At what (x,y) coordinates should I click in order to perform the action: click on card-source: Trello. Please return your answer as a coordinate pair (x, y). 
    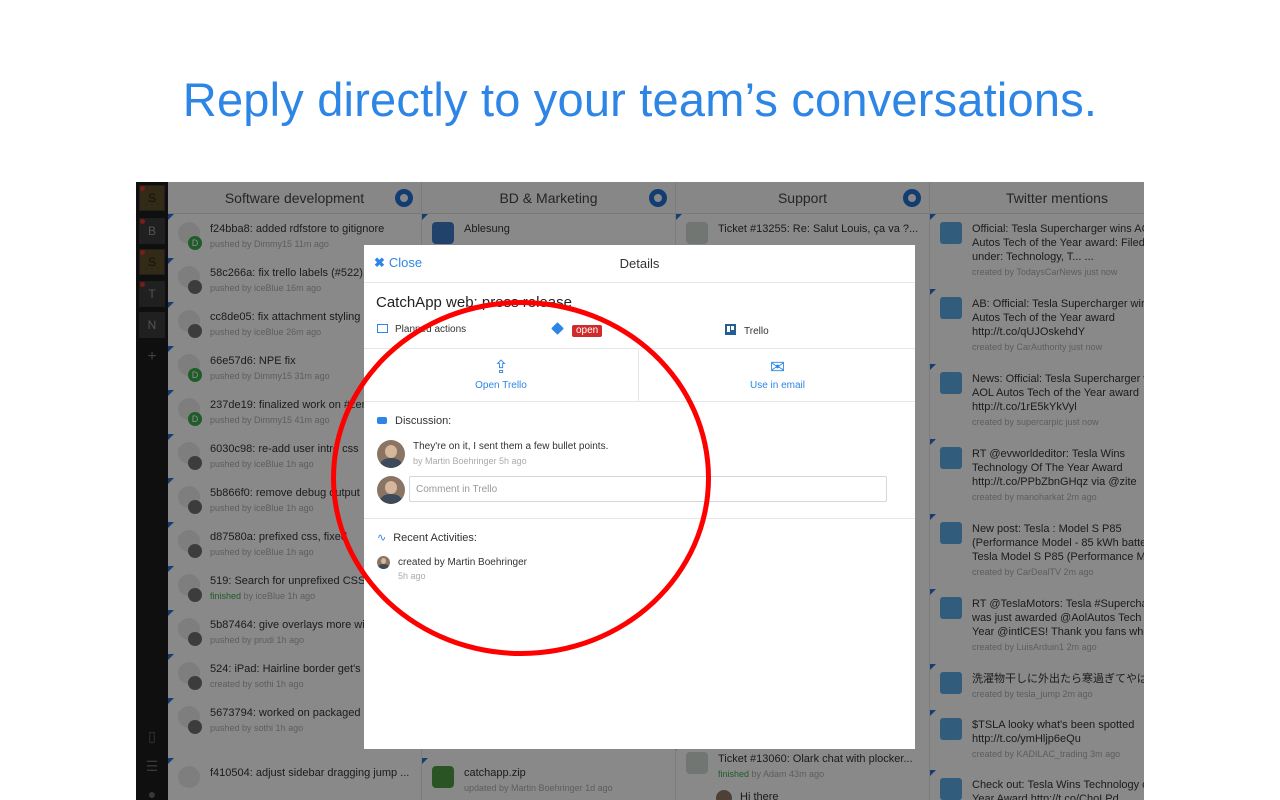
    Looking at the image, I should click on (747, 332).